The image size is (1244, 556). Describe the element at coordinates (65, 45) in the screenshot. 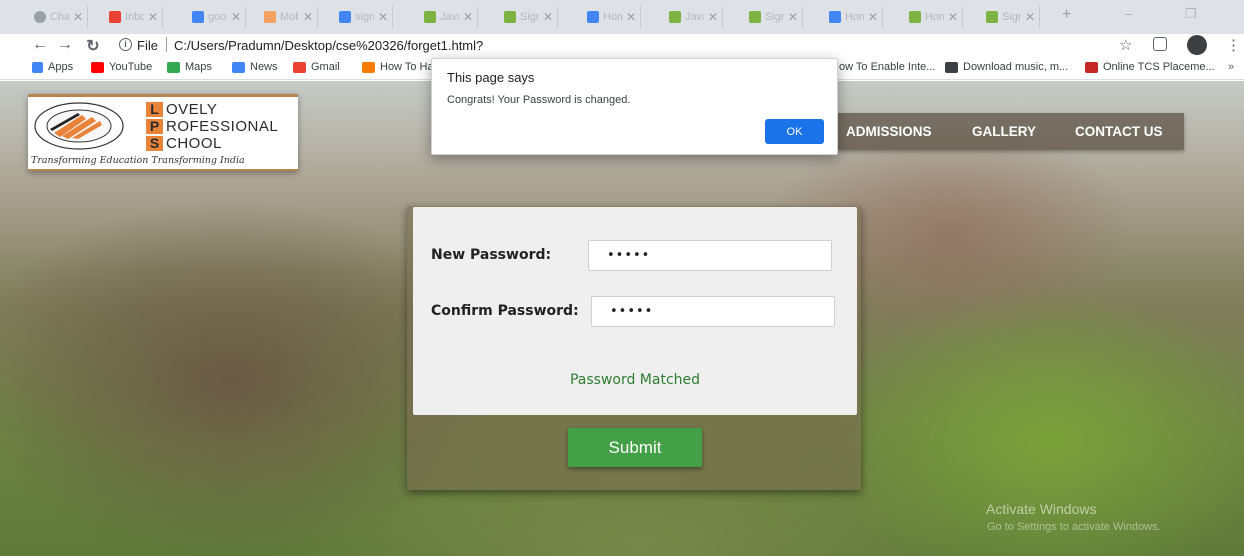

I see `forward-arrow-icon: →` at that location.